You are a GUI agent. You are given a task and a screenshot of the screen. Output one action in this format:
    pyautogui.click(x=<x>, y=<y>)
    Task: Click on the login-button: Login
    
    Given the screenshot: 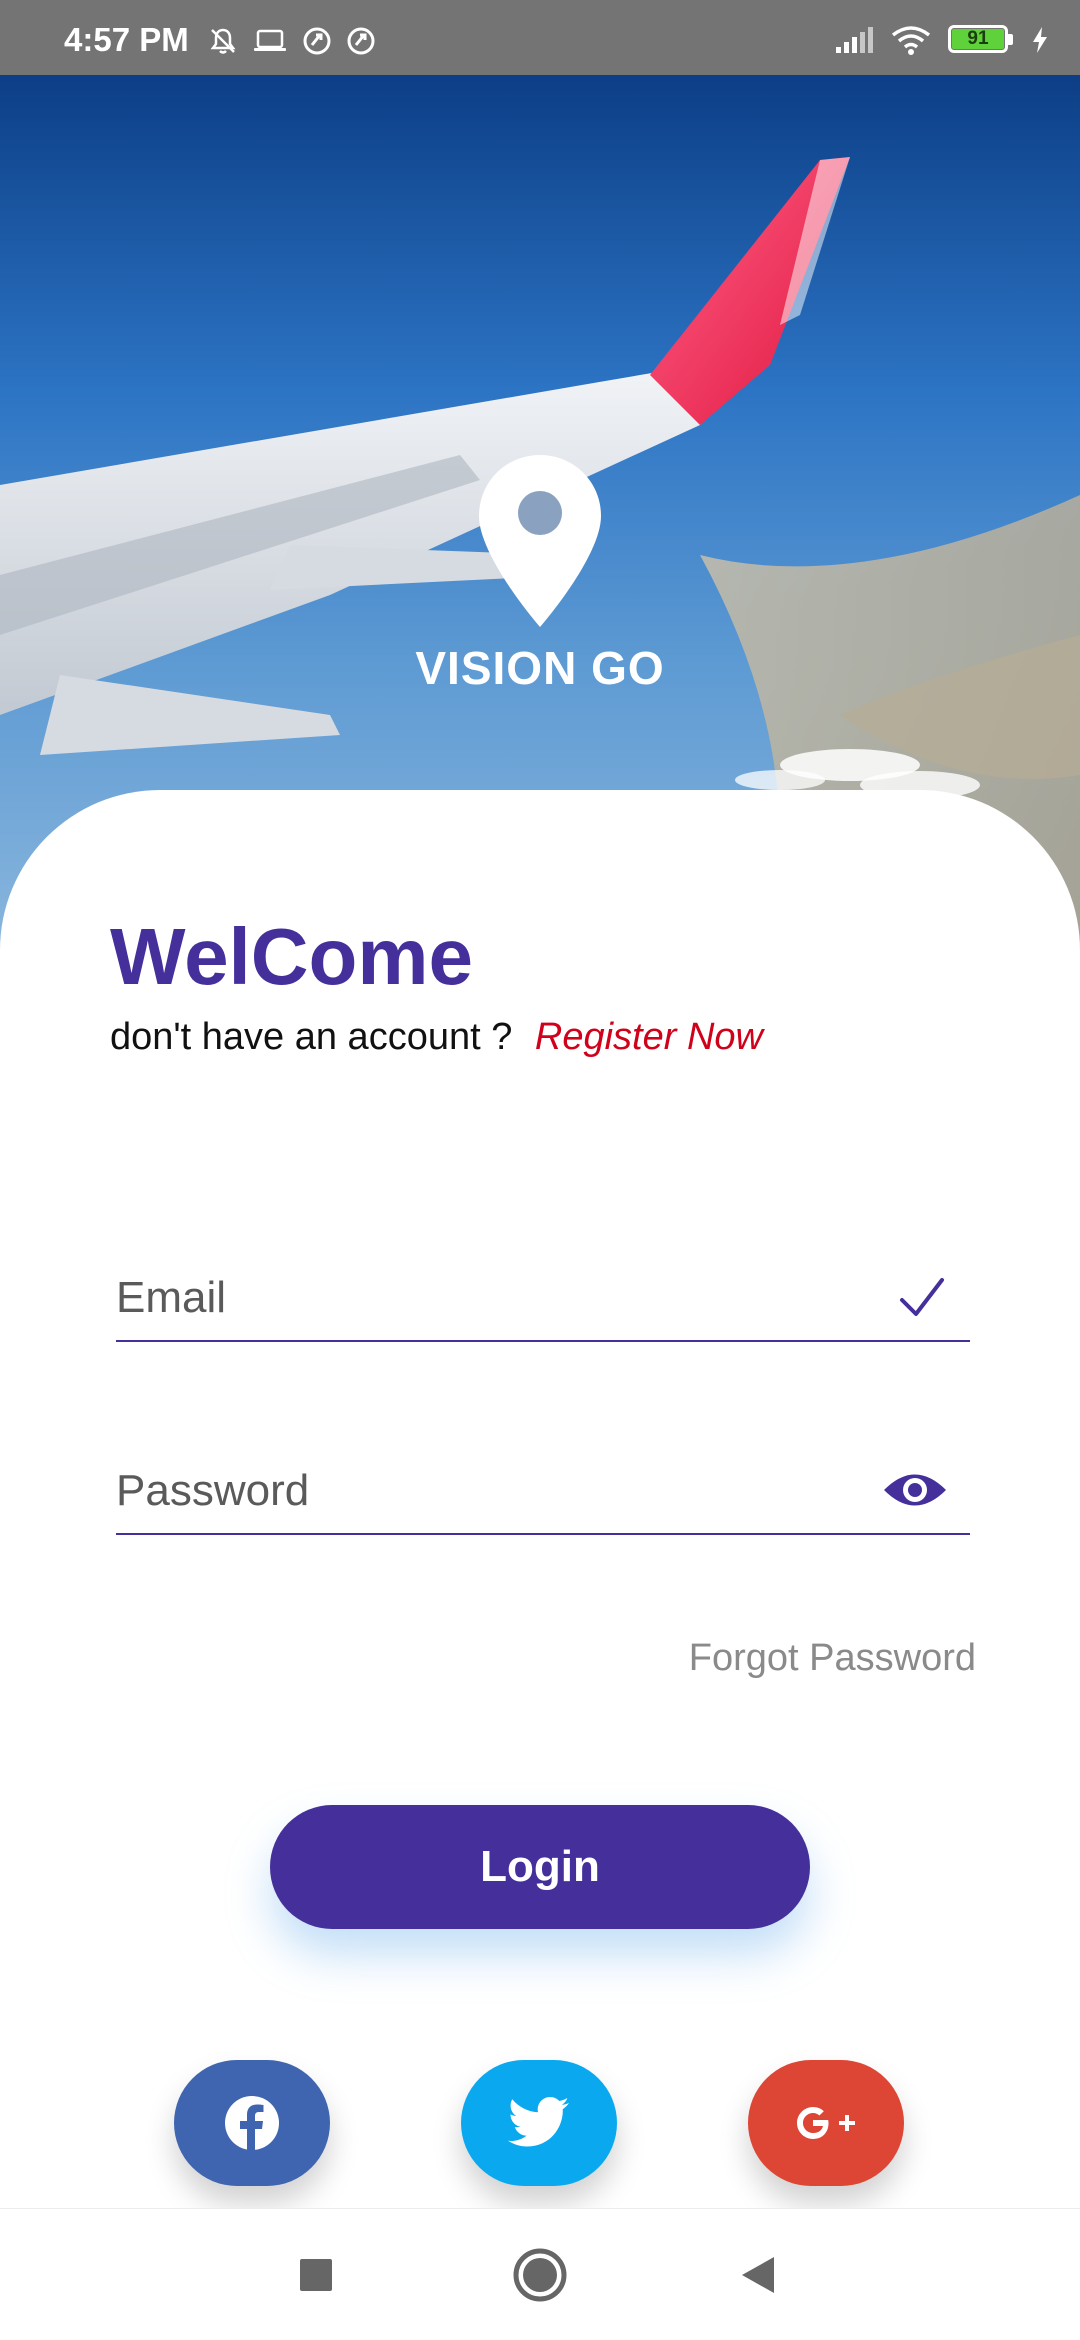 What is the action you would take?
    pyautogui.click(x=540, y=1867)
    